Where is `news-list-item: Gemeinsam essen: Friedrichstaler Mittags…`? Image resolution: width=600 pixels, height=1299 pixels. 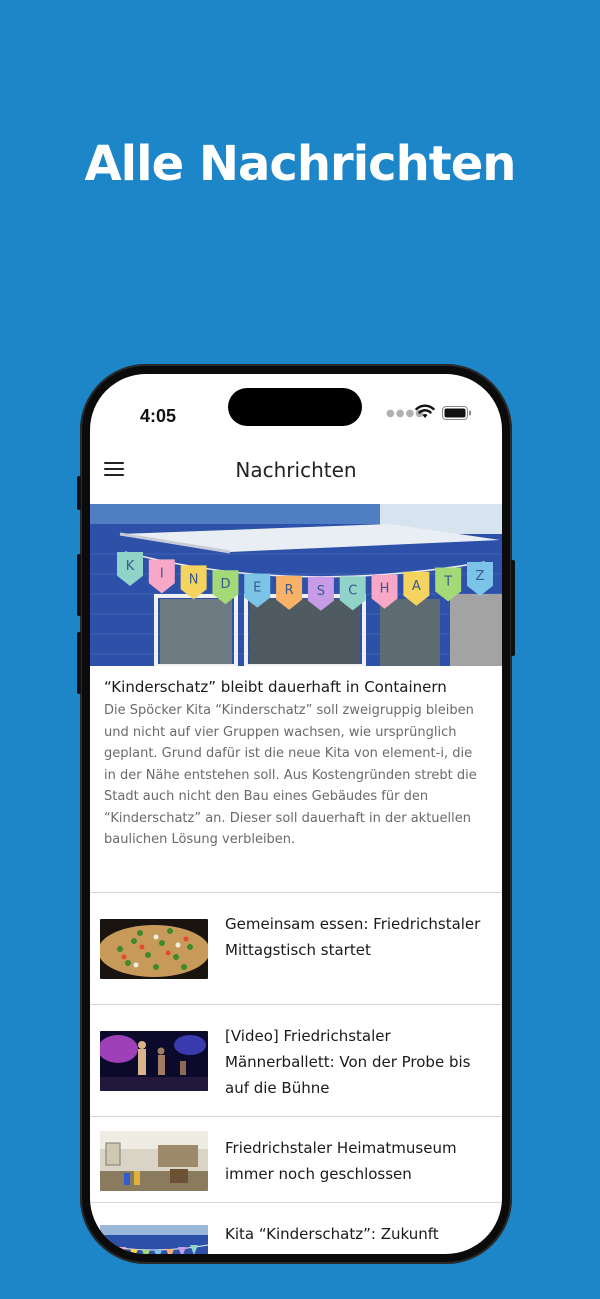
news-list-item: Gemeinsam essen: Friedrichstaler Mittags… is located at coordinates (296, 948).